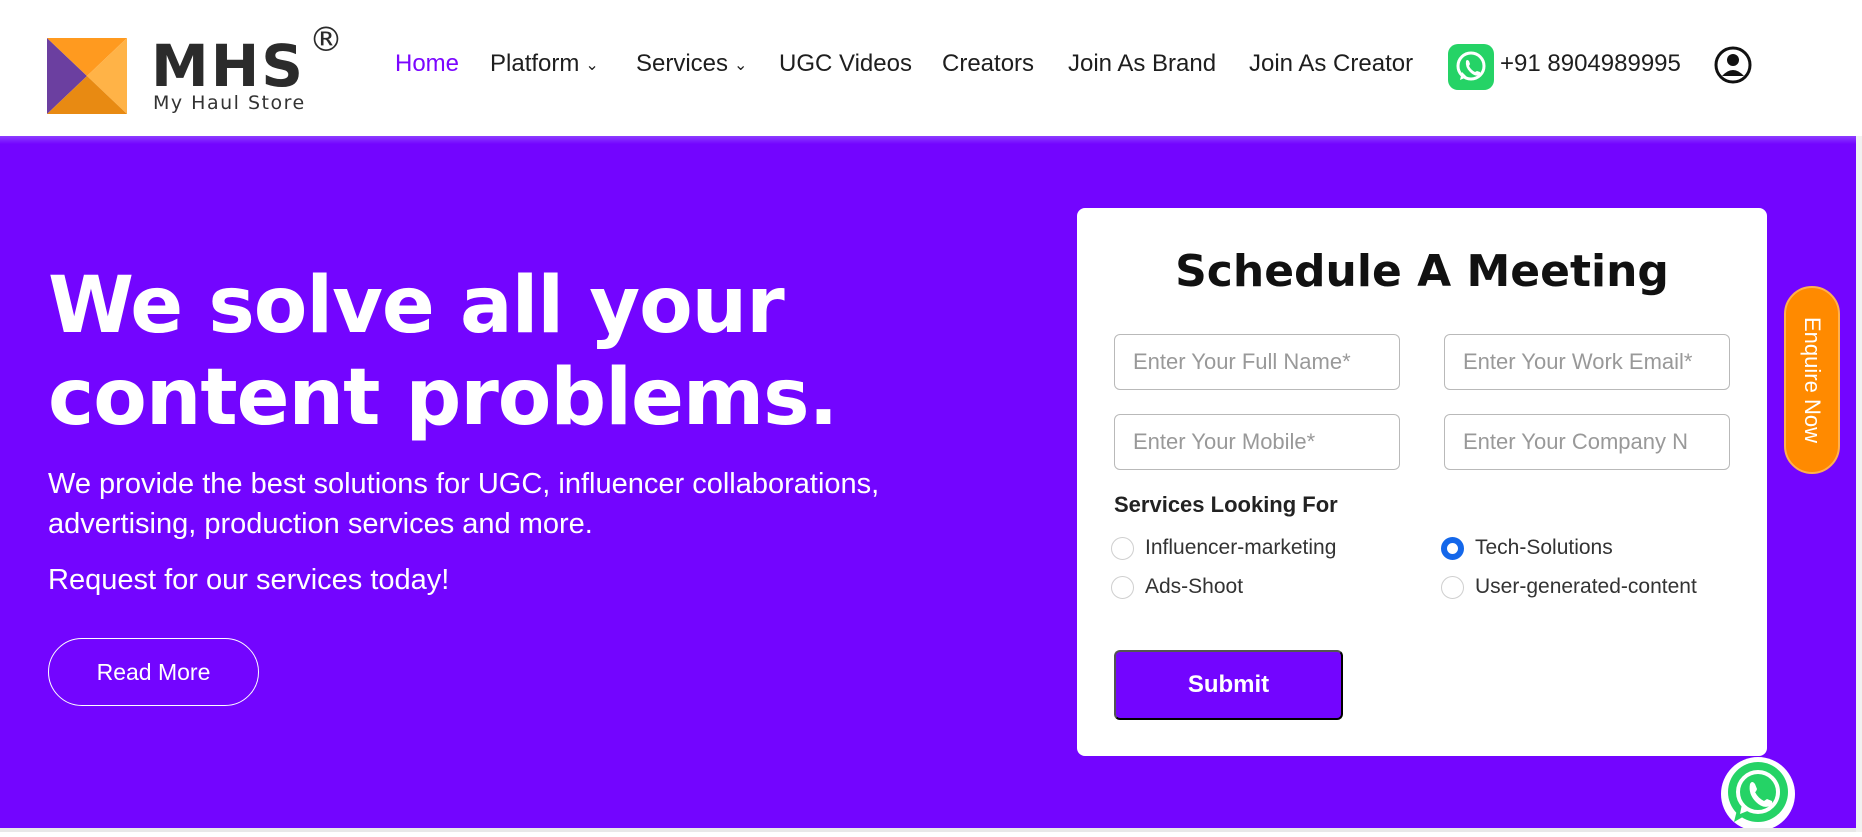 The image size is (1862, 837). I want to click on hero-headline-line2: content problems., so click(443, 398).